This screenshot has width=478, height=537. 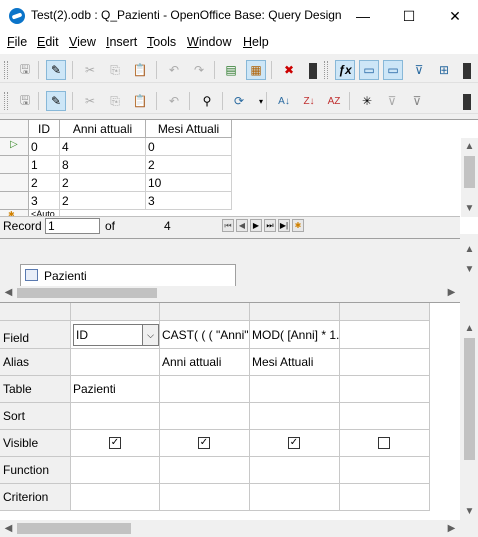 I want to click on close-button: ✕, so click(x=455, y=16).